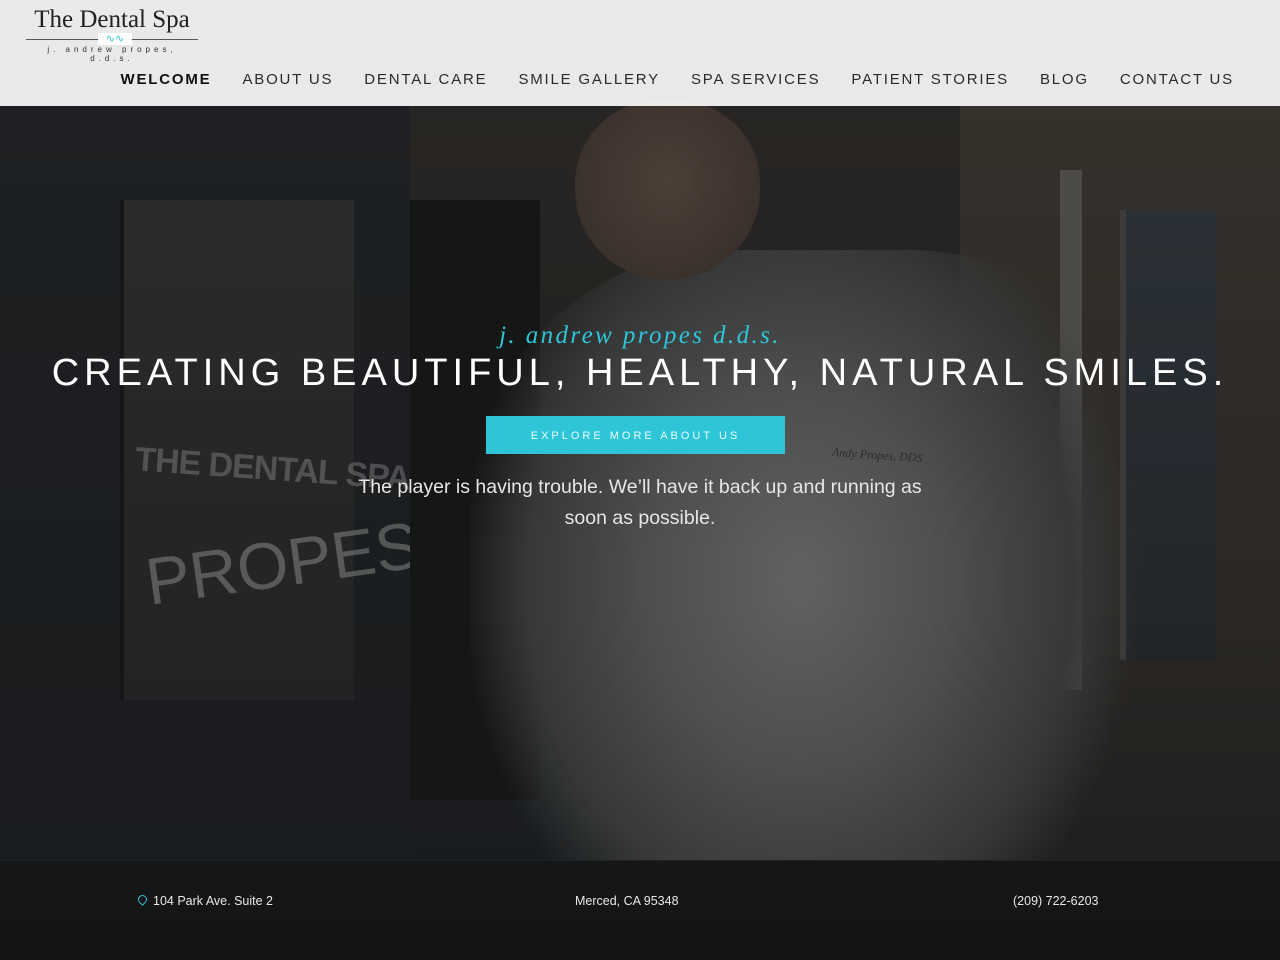 The image size is (1280, 960). I want to click on city-line: Merced, CA 95348, so click(627, 901).